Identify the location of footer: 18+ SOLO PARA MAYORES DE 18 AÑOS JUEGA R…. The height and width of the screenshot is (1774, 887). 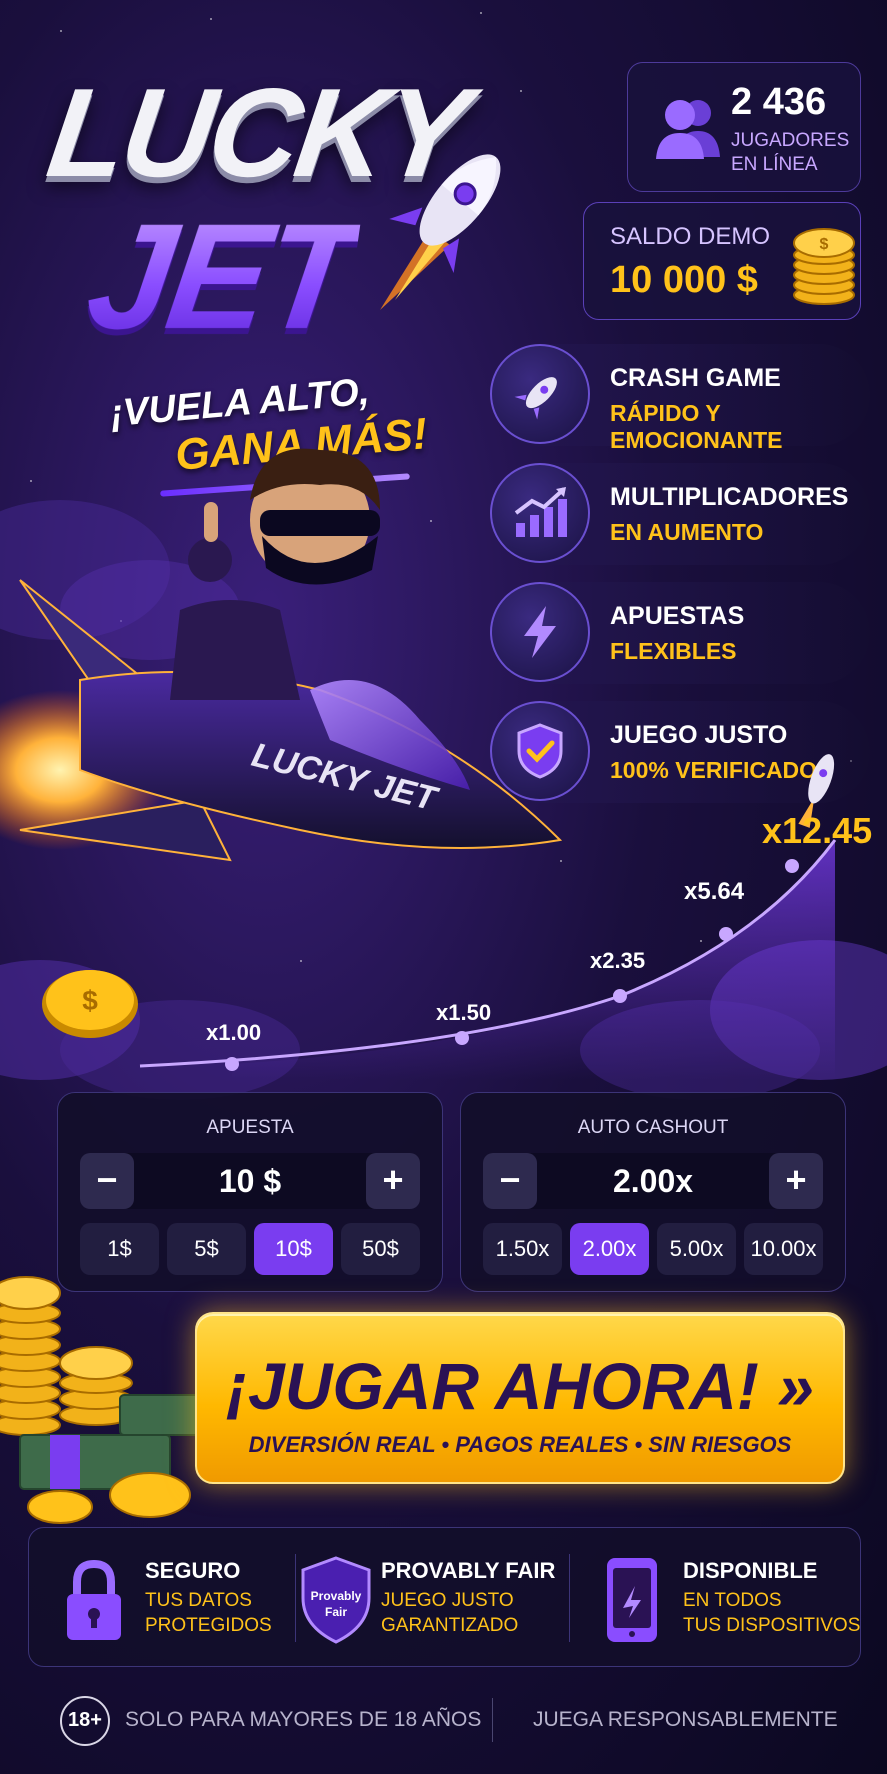
(443, 1720).